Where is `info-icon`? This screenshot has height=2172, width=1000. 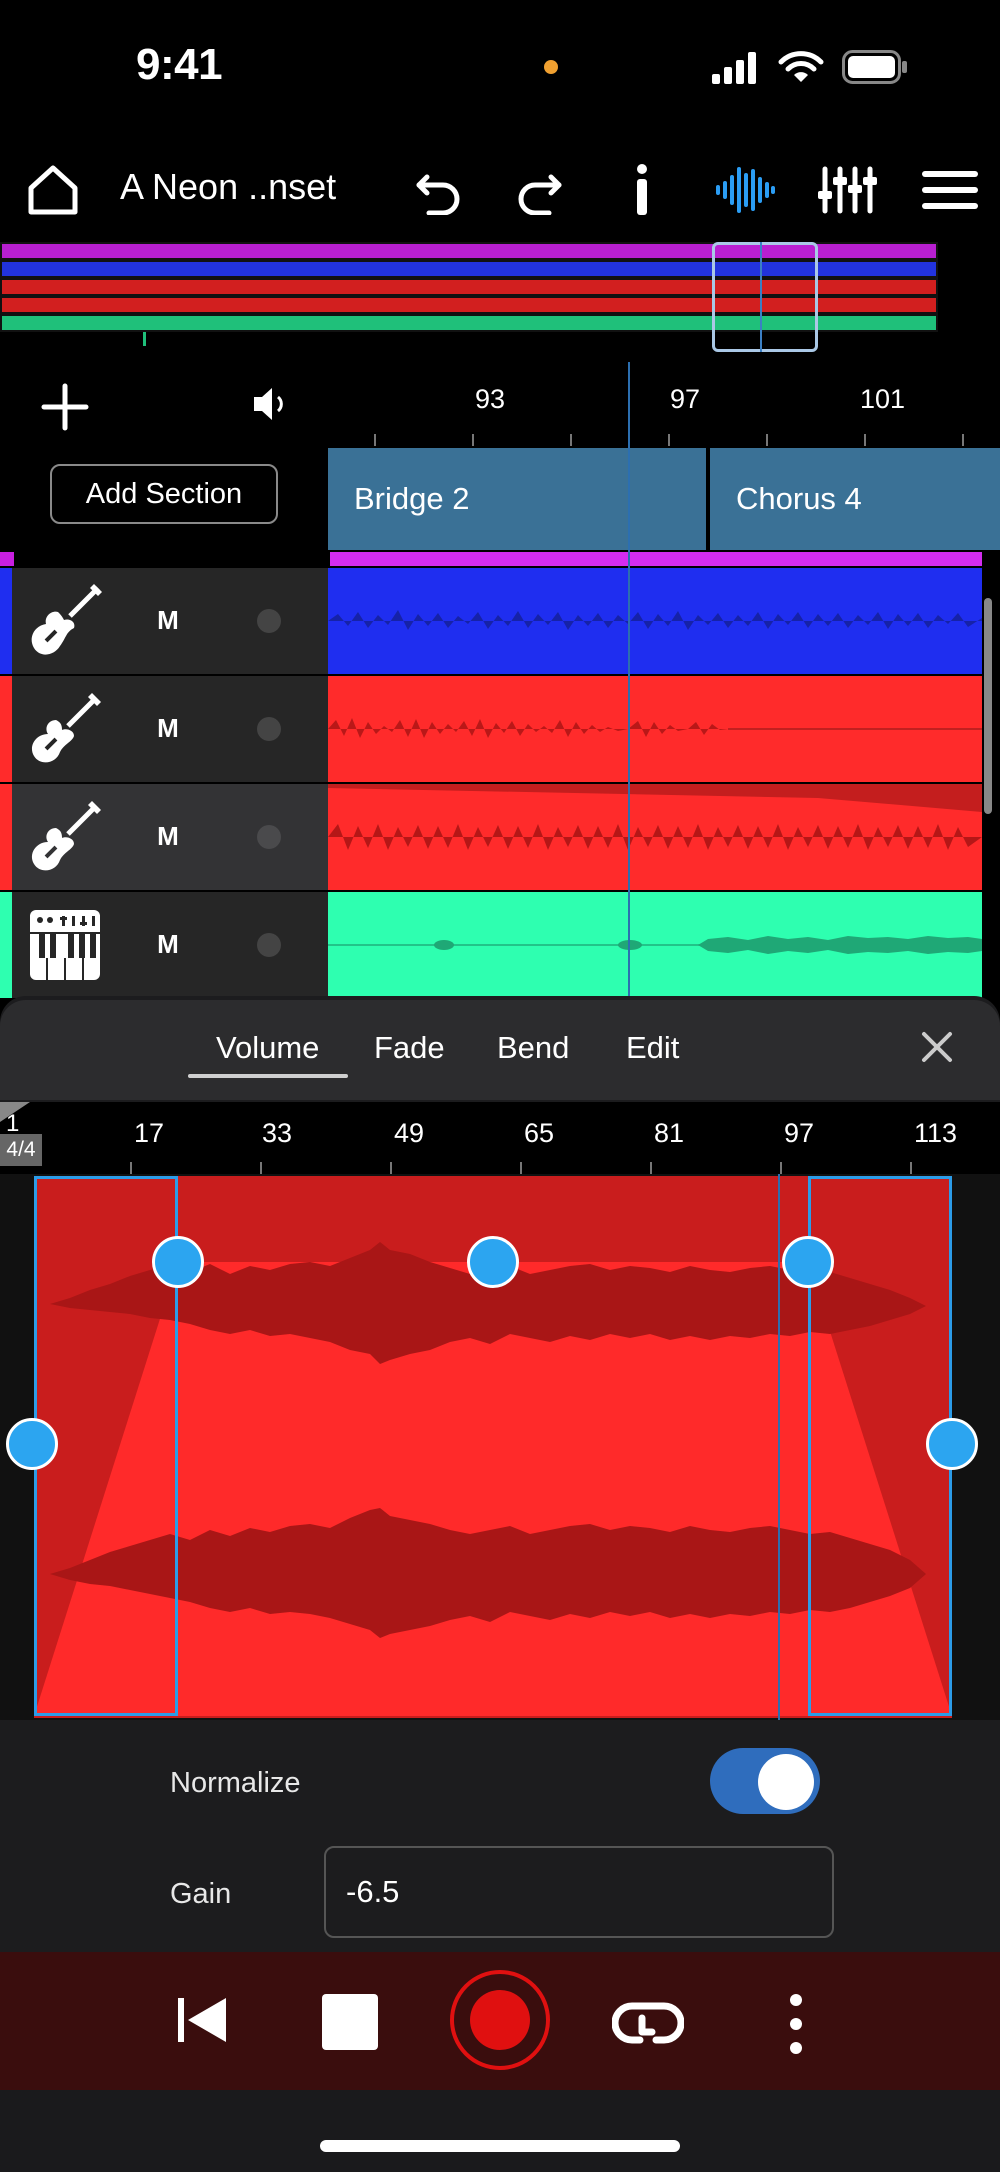
info-icon is located at coordinates (642, 189).